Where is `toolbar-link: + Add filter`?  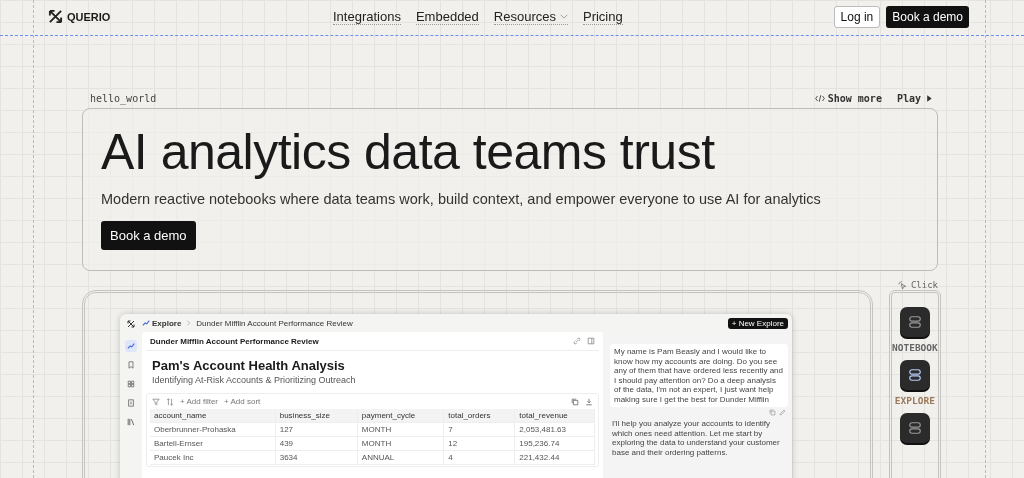
toolbar-link: + Add filter is located at coordinates (199, 401).